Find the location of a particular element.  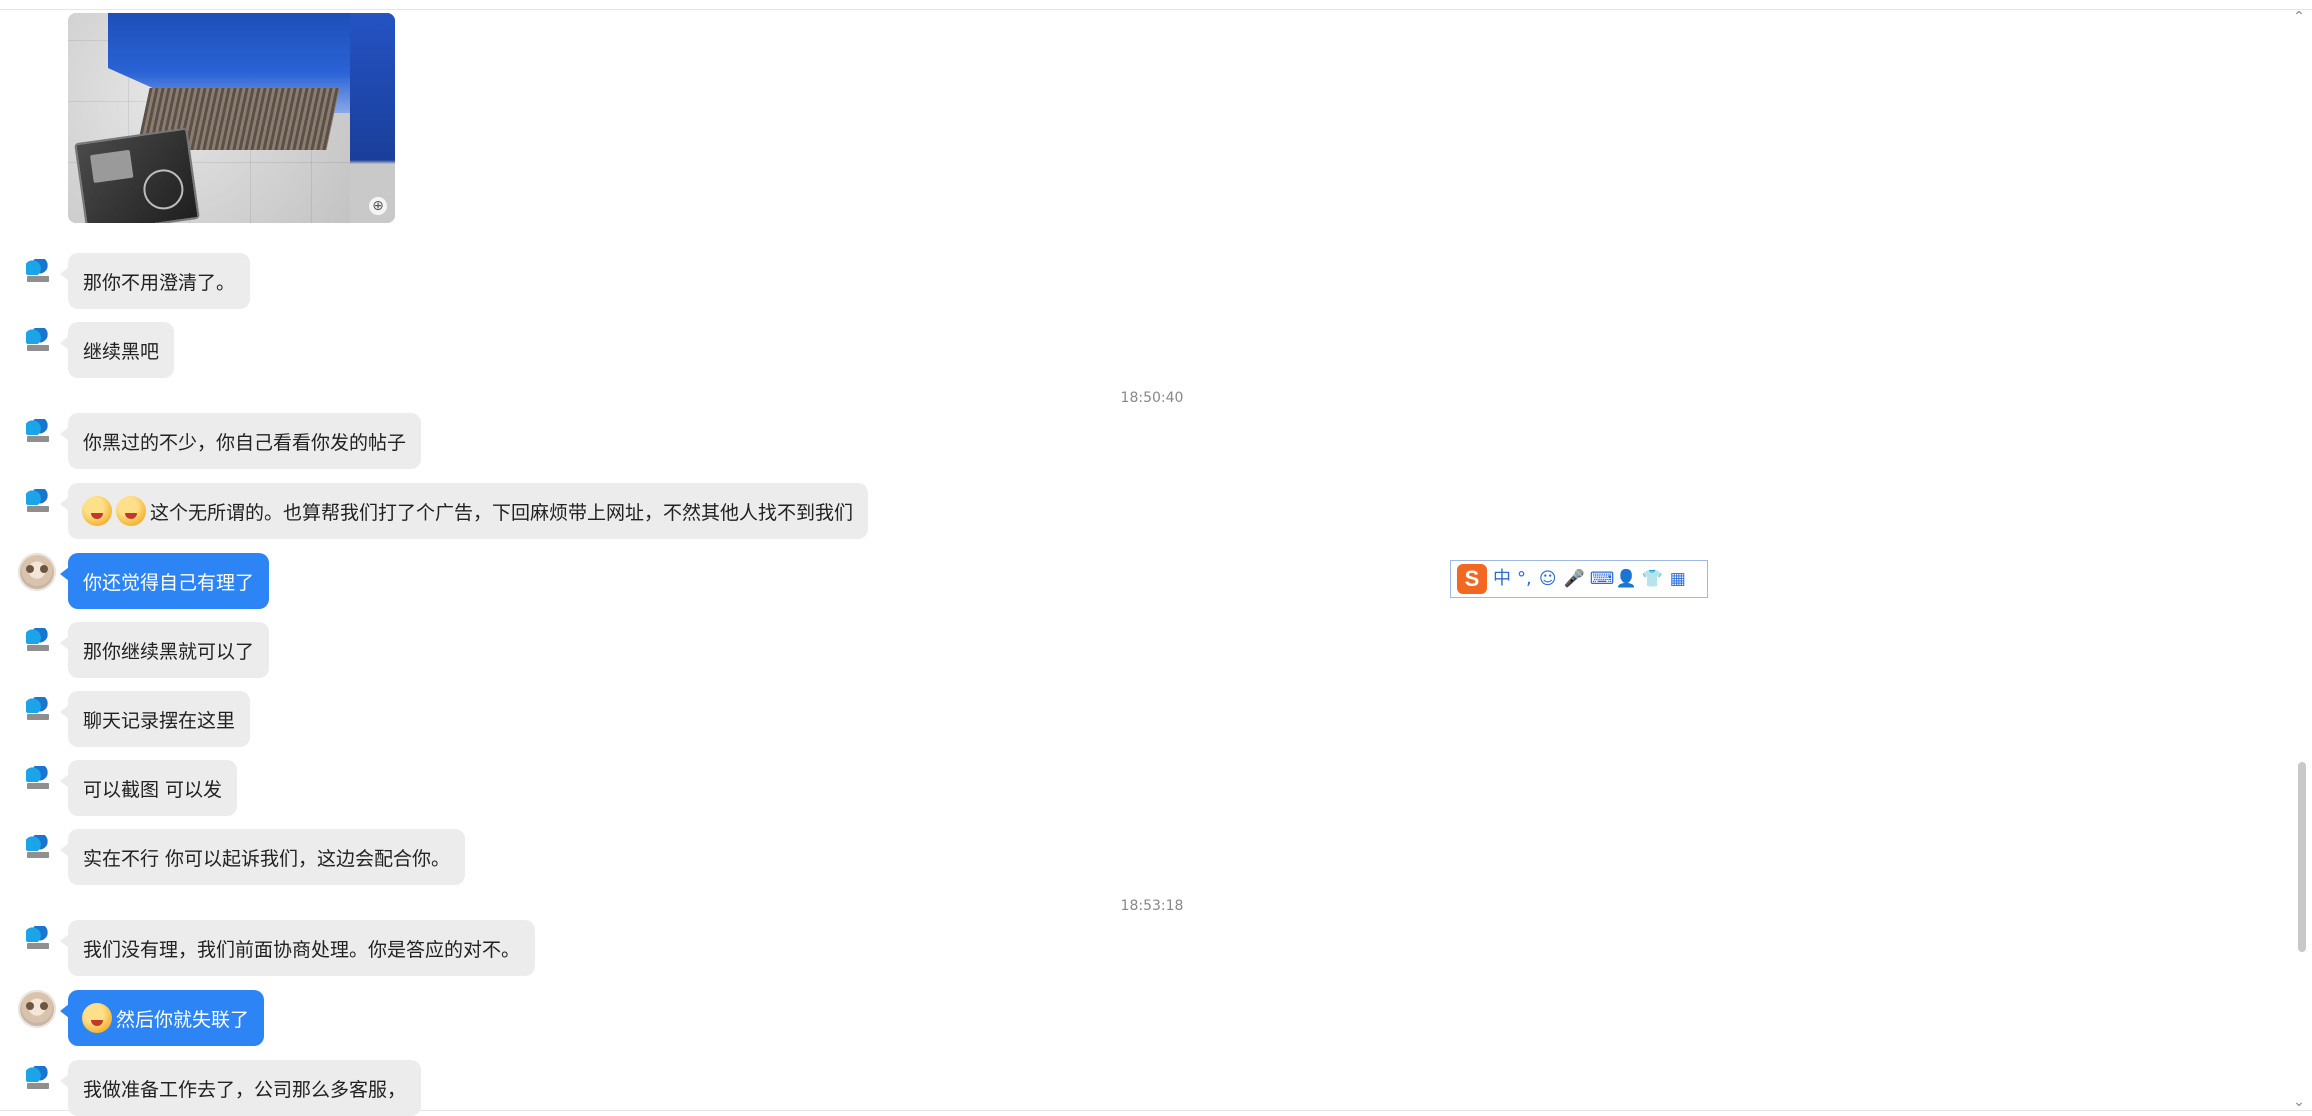

message-text: 你黑过的不少，你自己看看你发的帖子 is located at coordinates (245, 442).